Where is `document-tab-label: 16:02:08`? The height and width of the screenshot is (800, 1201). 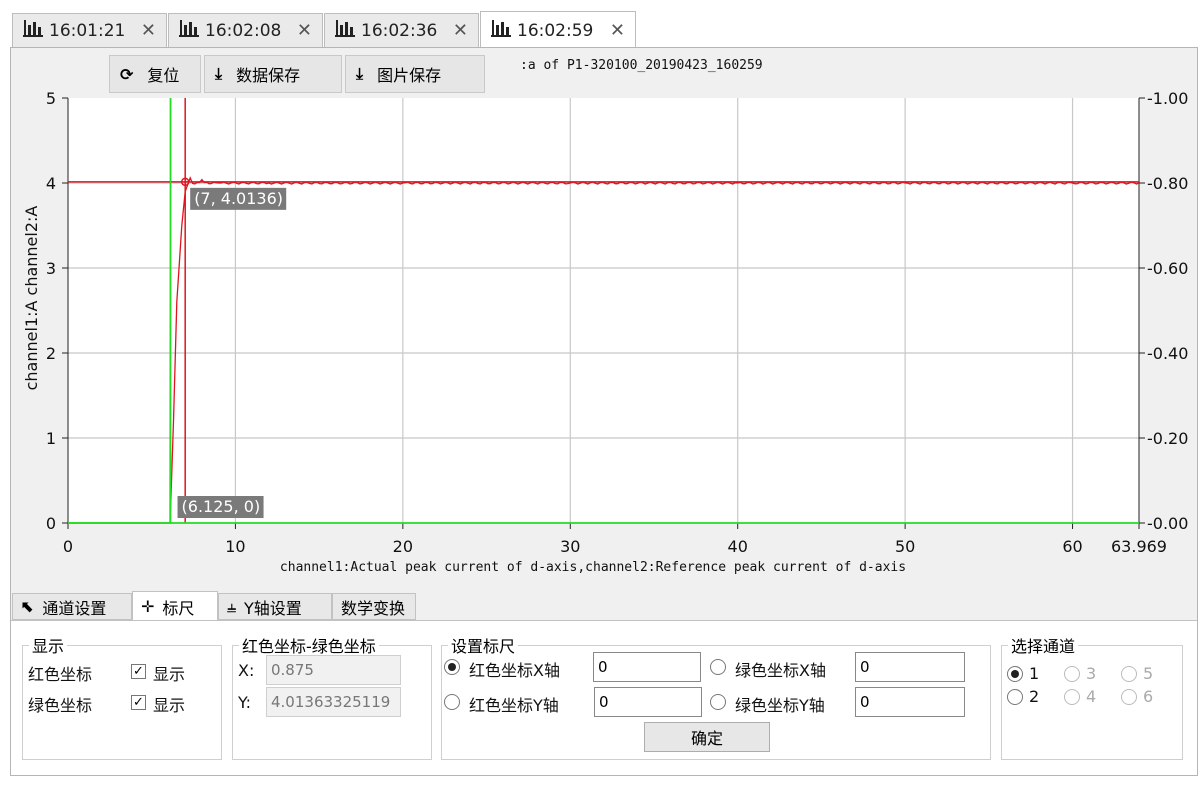 document-tab-label: 16:02:08 is located at coordinates (243, 30).